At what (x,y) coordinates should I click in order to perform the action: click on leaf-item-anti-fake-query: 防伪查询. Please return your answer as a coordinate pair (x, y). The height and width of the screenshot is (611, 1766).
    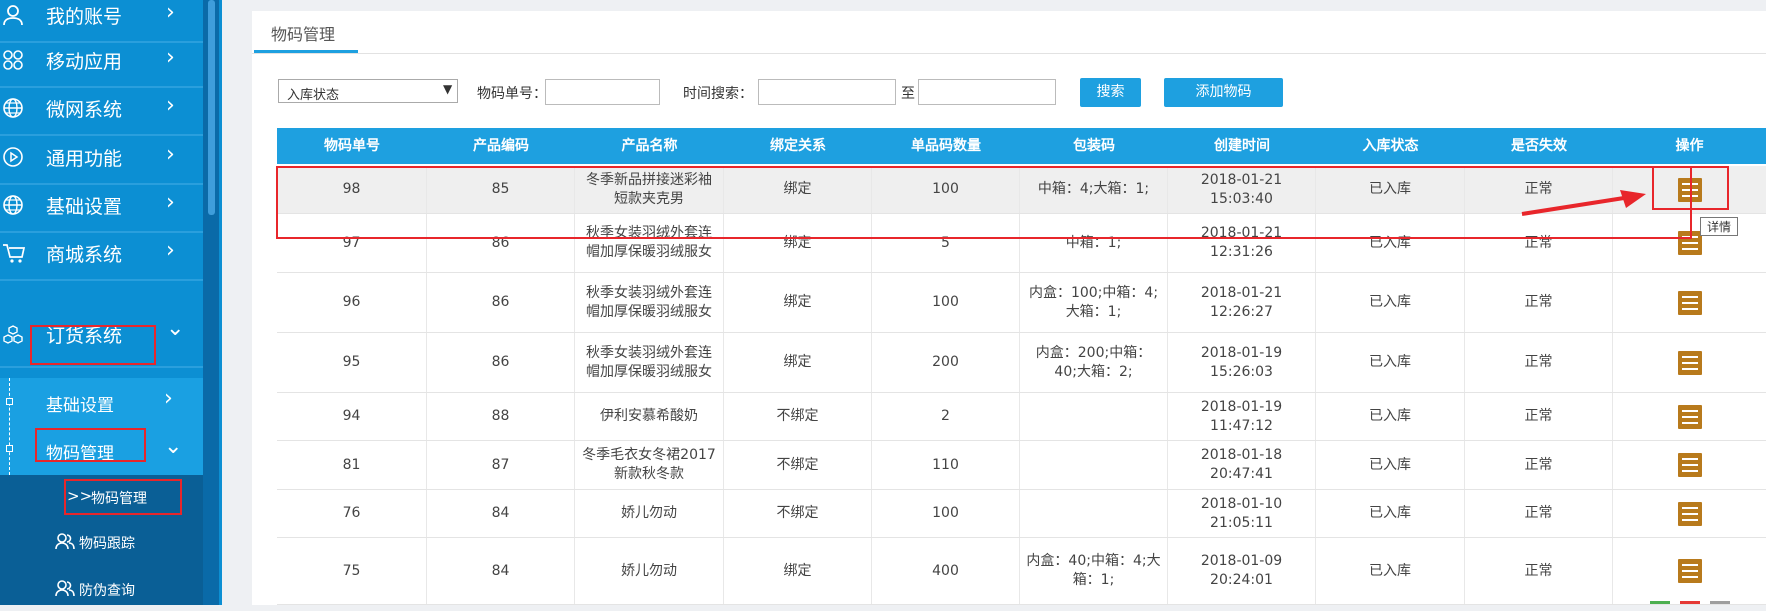
    Looking at the image, I should click on (101, 589).